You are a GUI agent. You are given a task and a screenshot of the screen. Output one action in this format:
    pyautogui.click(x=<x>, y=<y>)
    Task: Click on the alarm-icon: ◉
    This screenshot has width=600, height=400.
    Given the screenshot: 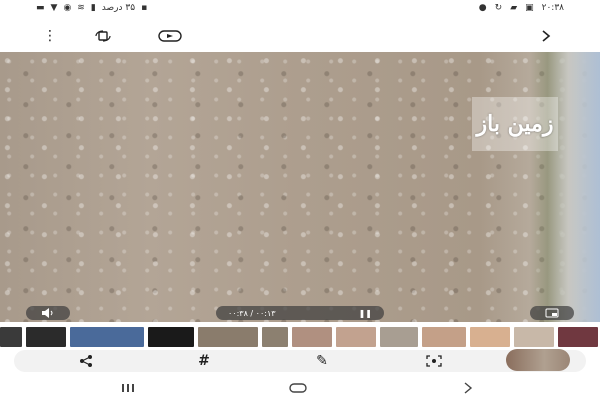 What is the action you would take?
    pyautogui.click(x=67, y=8)
    